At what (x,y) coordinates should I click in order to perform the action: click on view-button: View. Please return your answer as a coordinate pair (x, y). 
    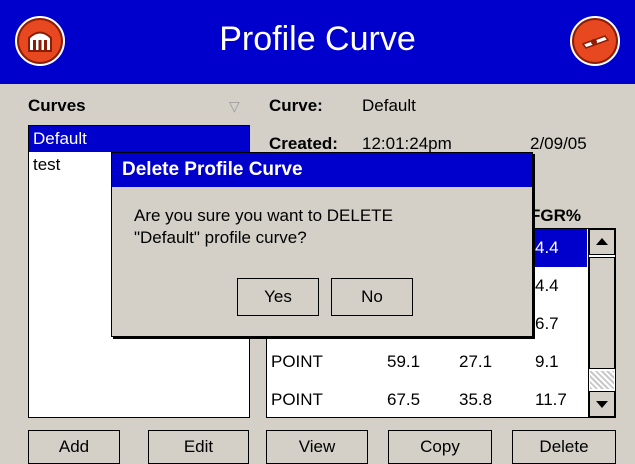
    Looking at the image, I should click on (317, 447).